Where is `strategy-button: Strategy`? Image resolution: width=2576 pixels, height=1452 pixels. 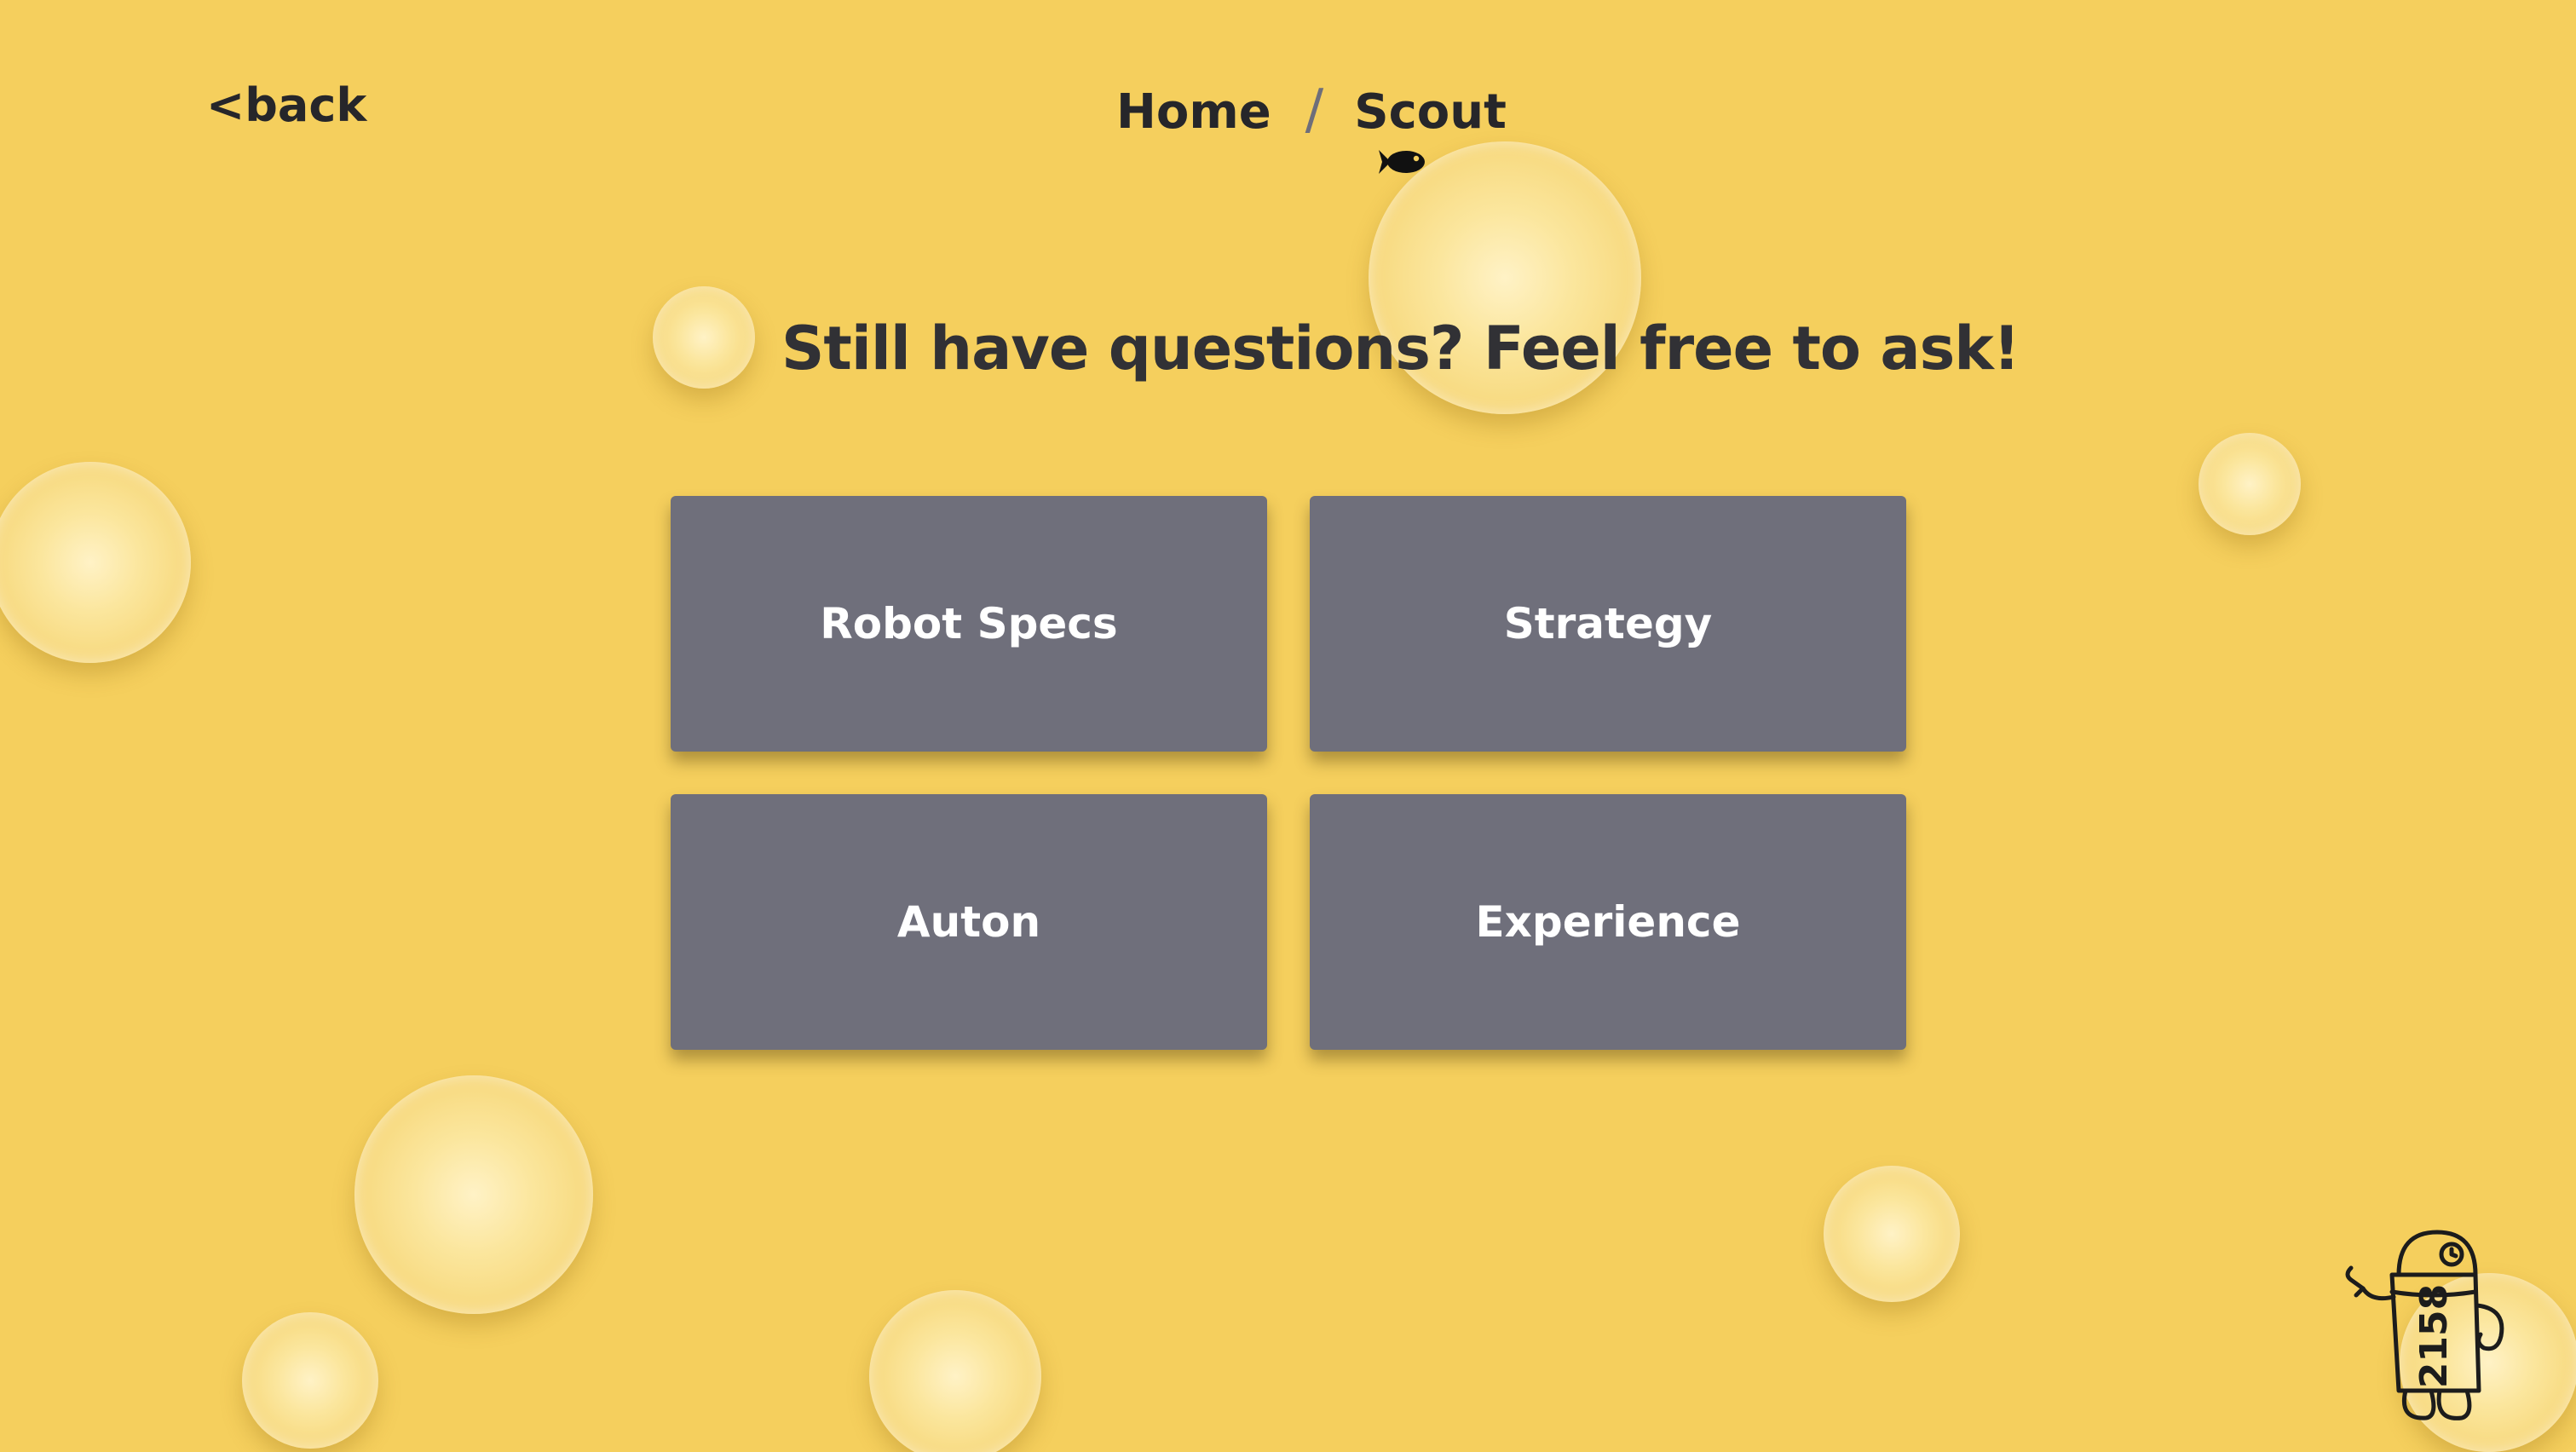
strategy-button: Strategy is located at coordinates (1608, 624).